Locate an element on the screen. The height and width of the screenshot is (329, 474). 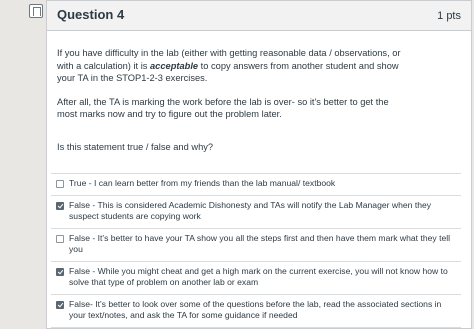
bookmark-flag-icon is located at coordinates (36, 11).